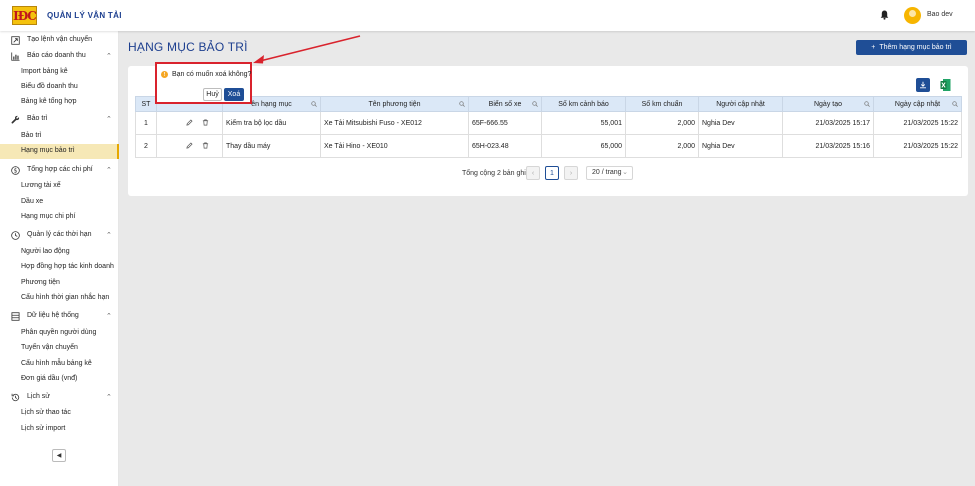  What do you see at coordinates (212, 74) in the screenshot?
I see `confirm-message: Bạn có muốn xoá không?` at bounding box center [212, 74].